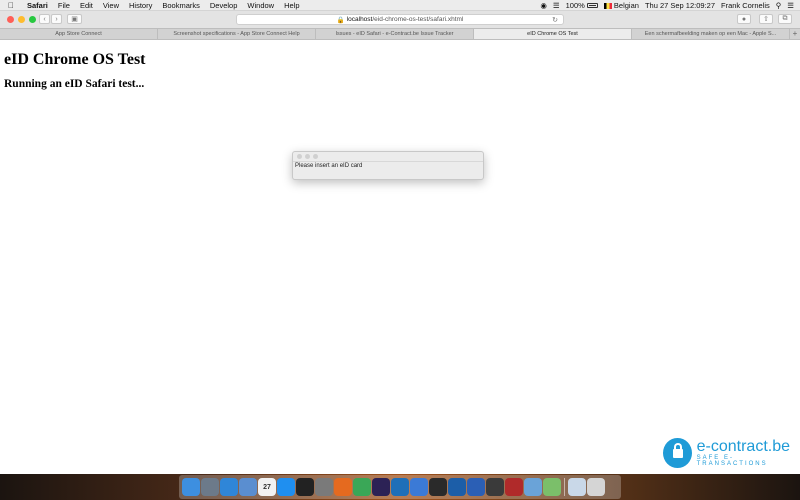  What do you see at coordinates (438, 487) in the screenshot?
I see `console-icon` at bounding box center [438, 487].